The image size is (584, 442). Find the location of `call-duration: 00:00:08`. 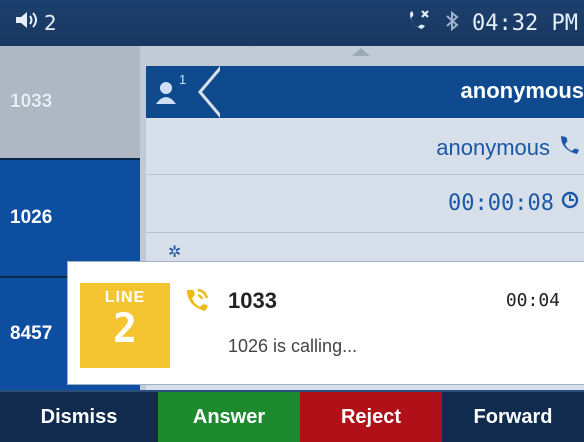

call-duration: 00:00:08 is located at coordinates (501, 203).